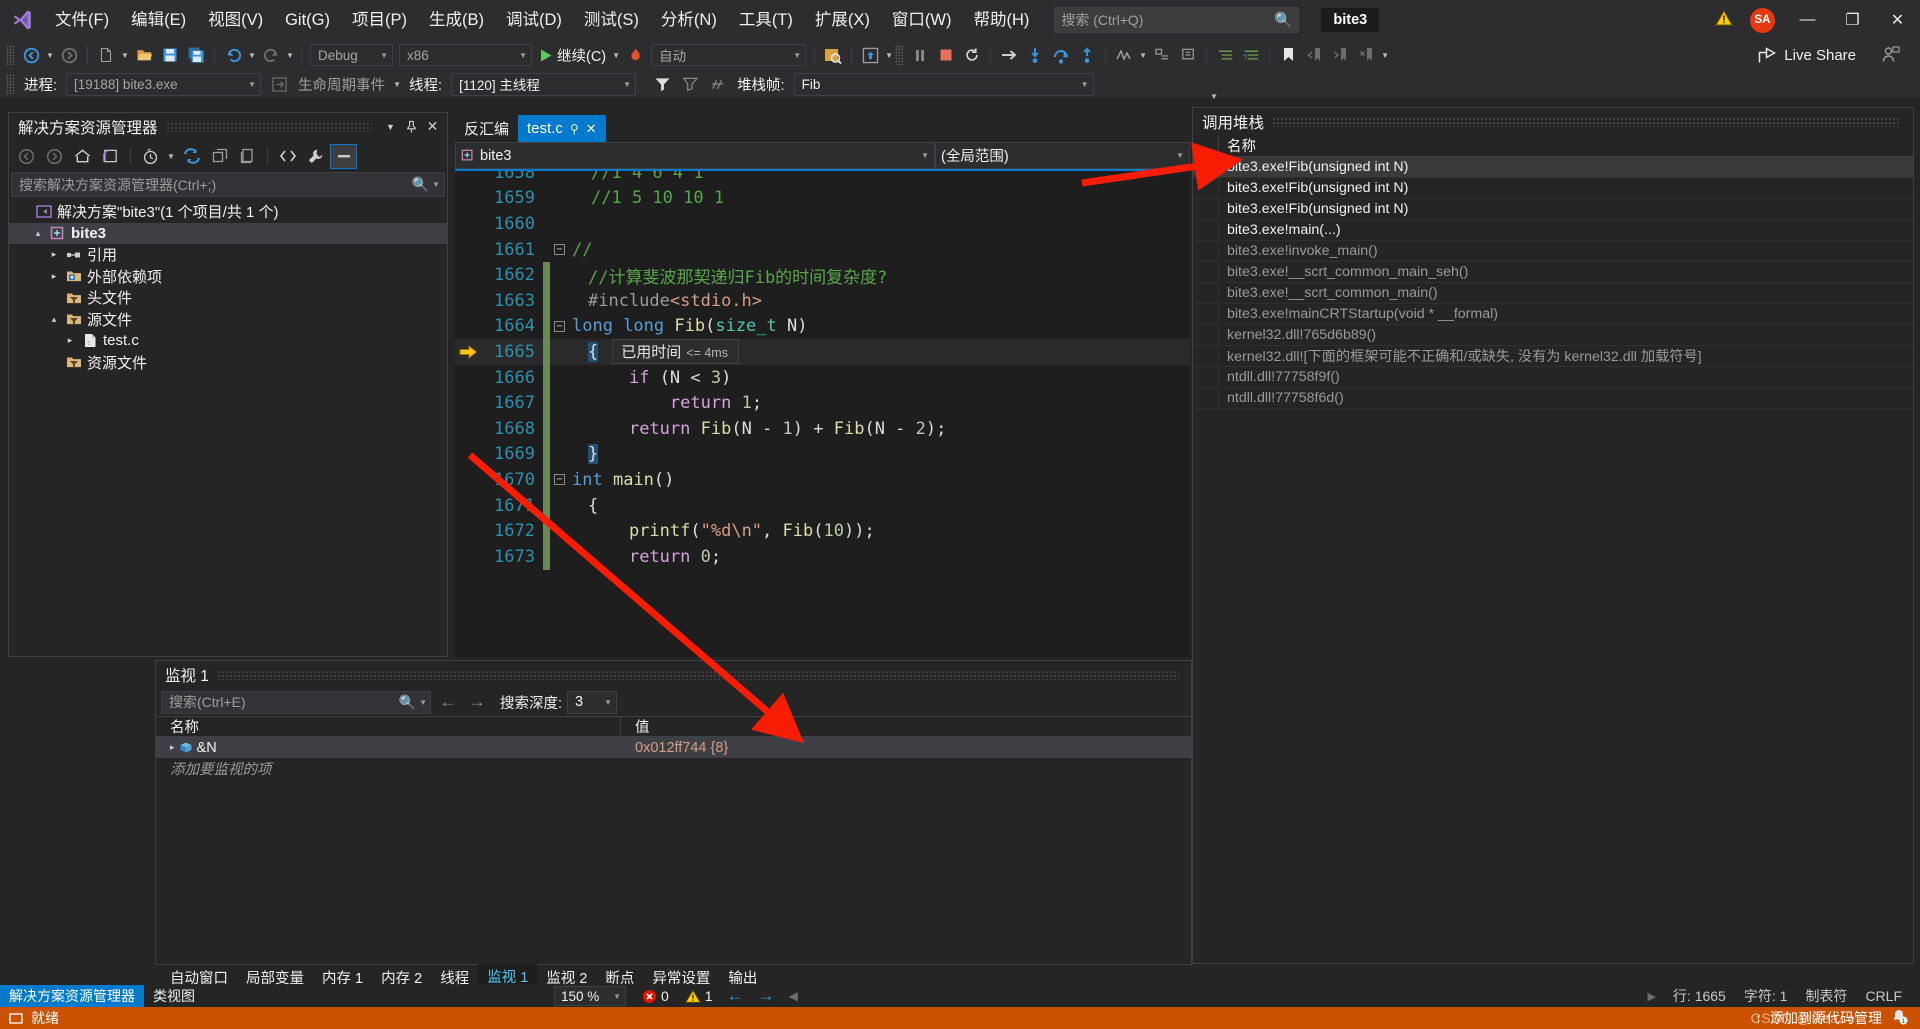  I want to click on code-line: 1670 − int main(), so click(822, 480).